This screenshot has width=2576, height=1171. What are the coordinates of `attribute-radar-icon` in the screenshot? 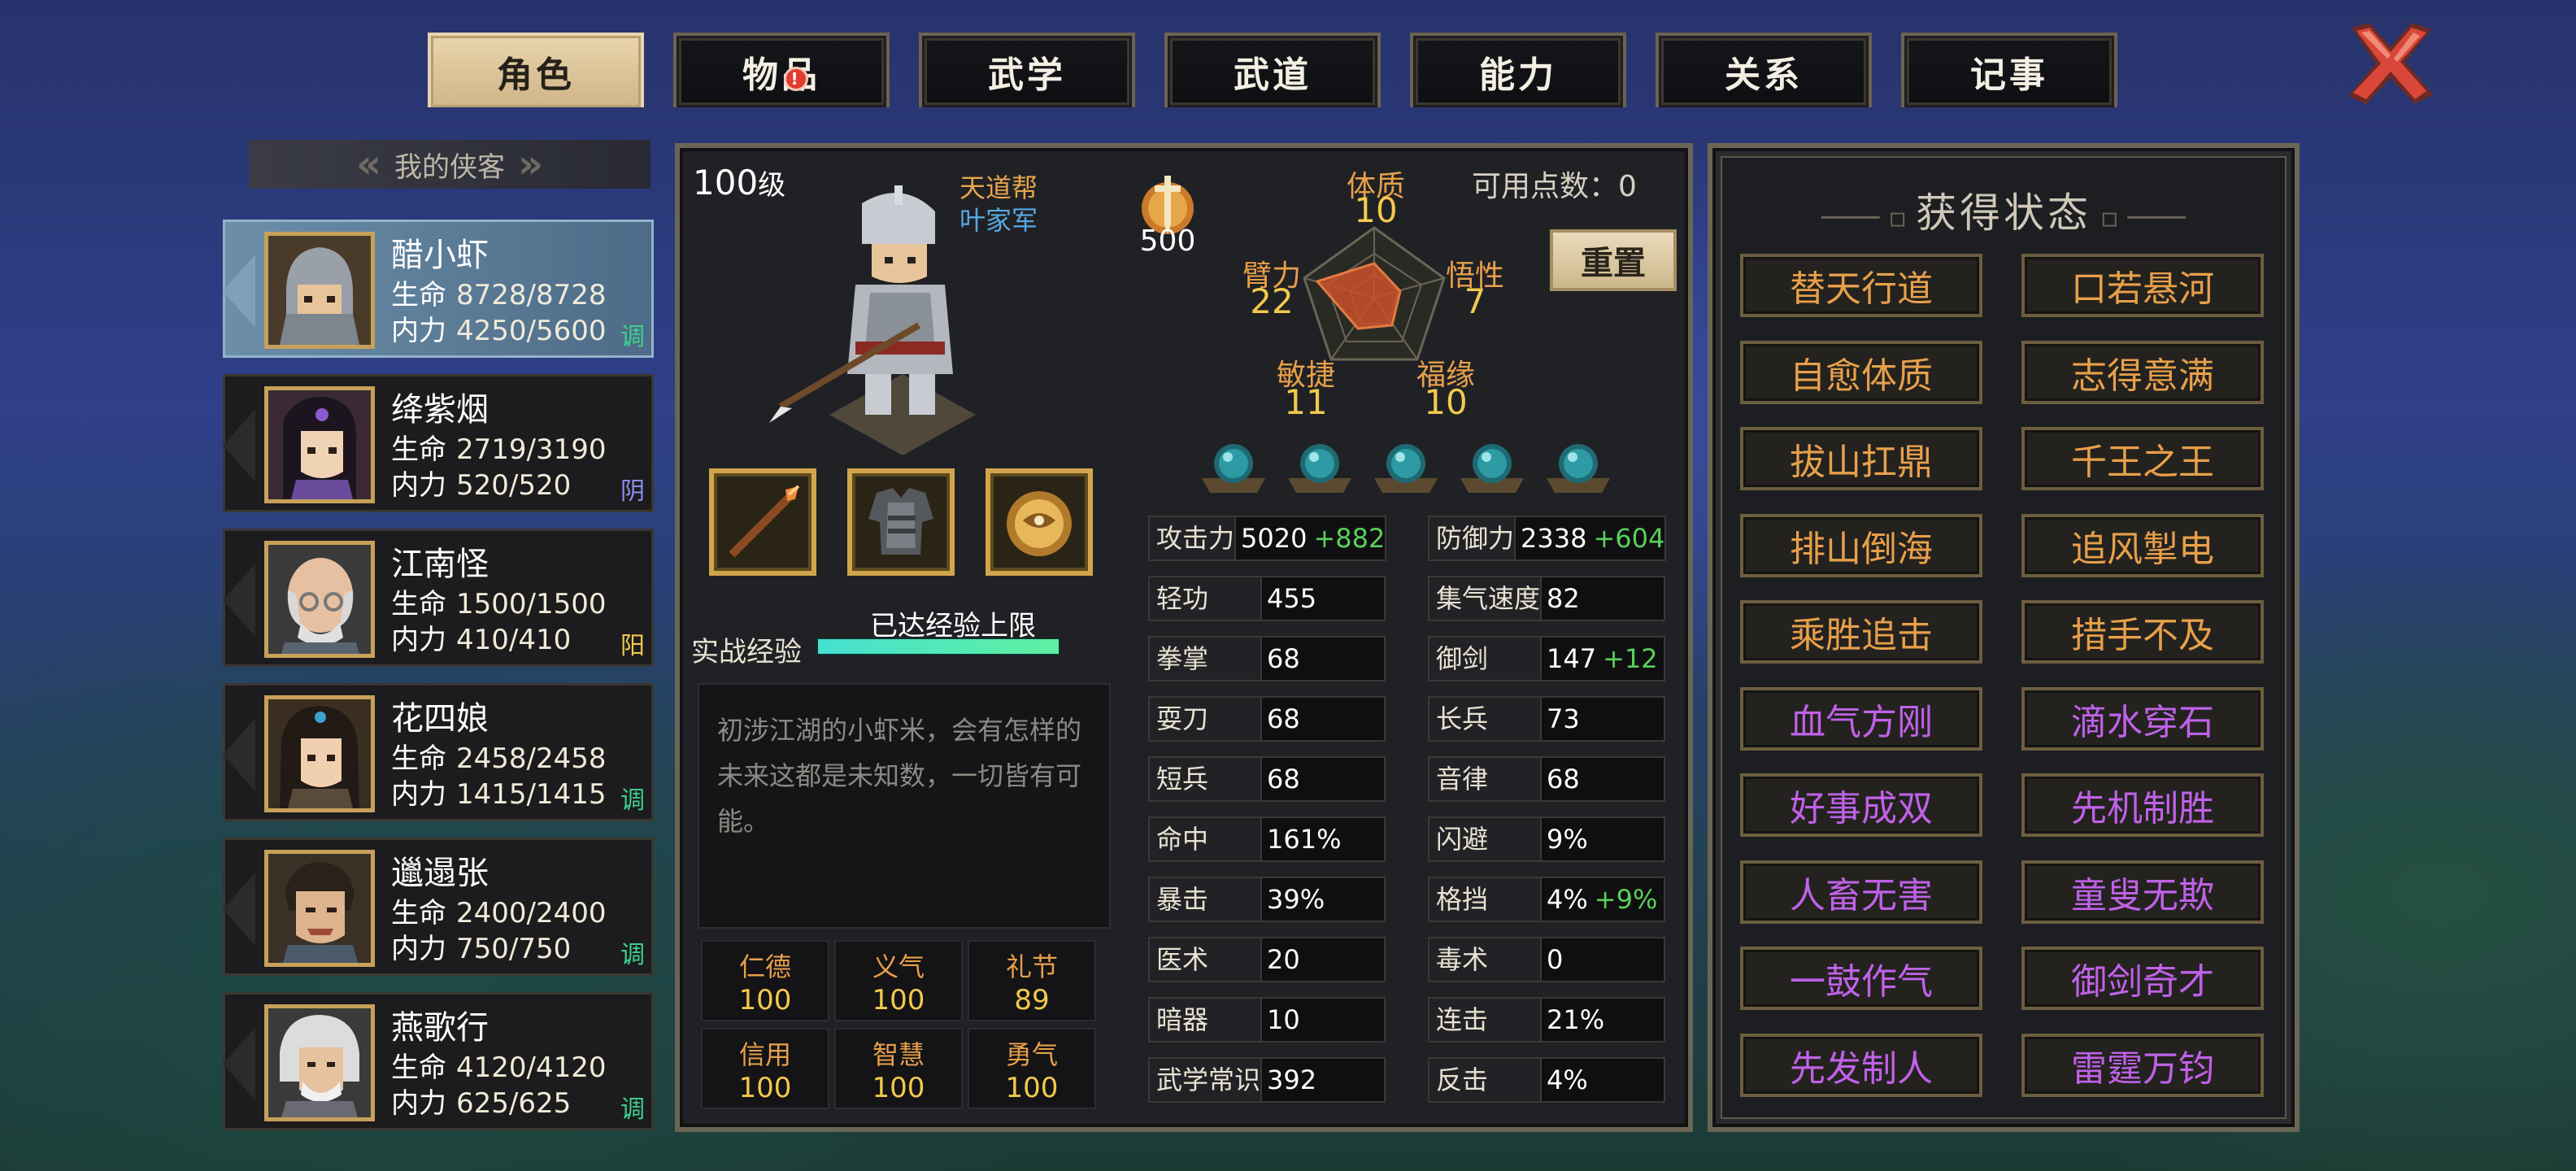 It's located at (1374, 293).